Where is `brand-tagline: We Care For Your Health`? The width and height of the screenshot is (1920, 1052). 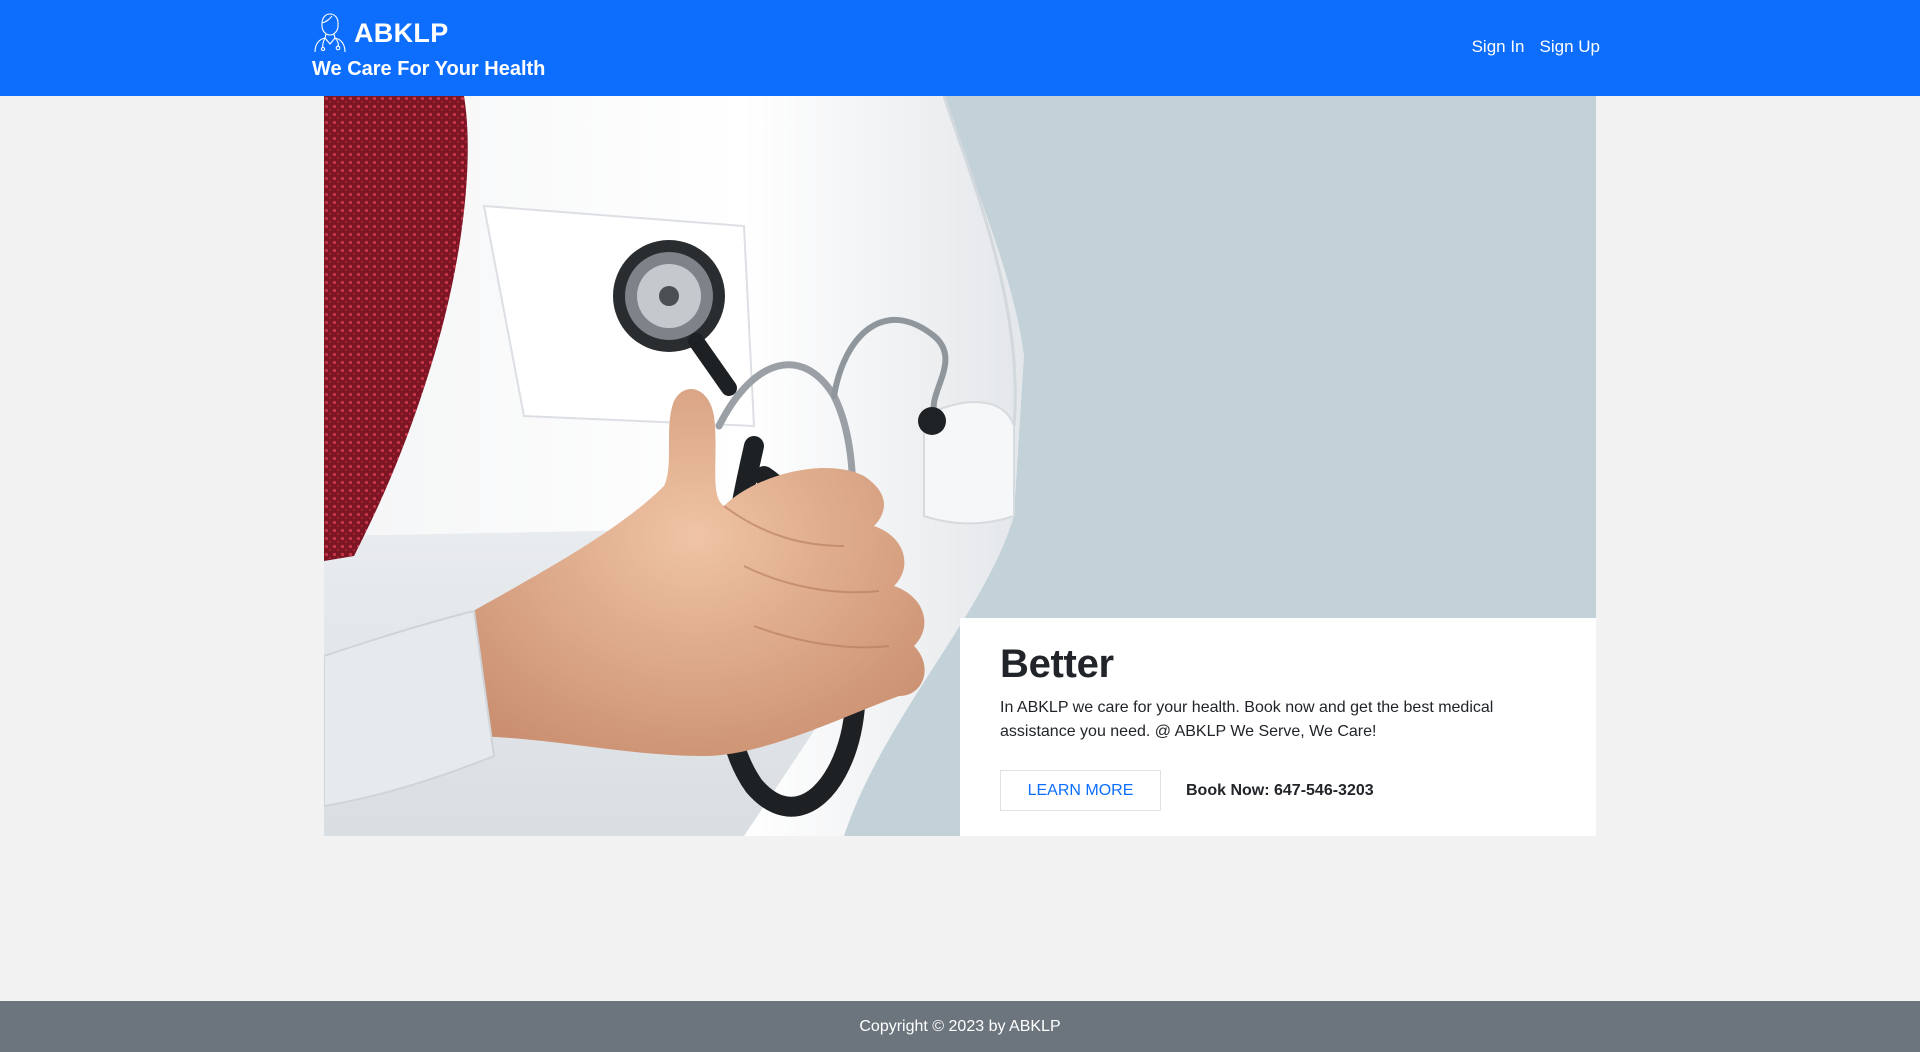
brand-tagline: We Care For Your Health is located at coordinates (429, 69).